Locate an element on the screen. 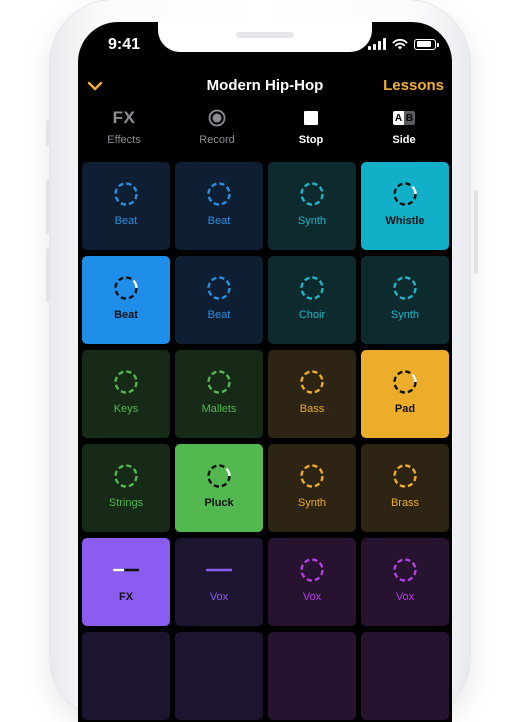 This screenshot has height=722, width=508. pad-label: FX is located at coordinates (126, 597).